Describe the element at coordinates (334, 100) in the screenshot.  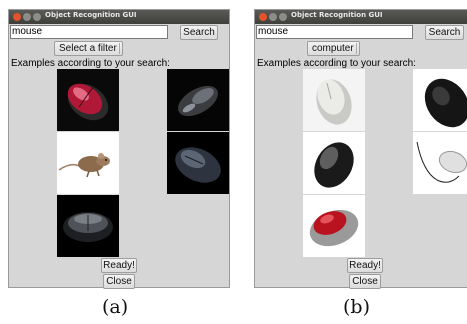
I see `example-image-white-mouse` at that location.